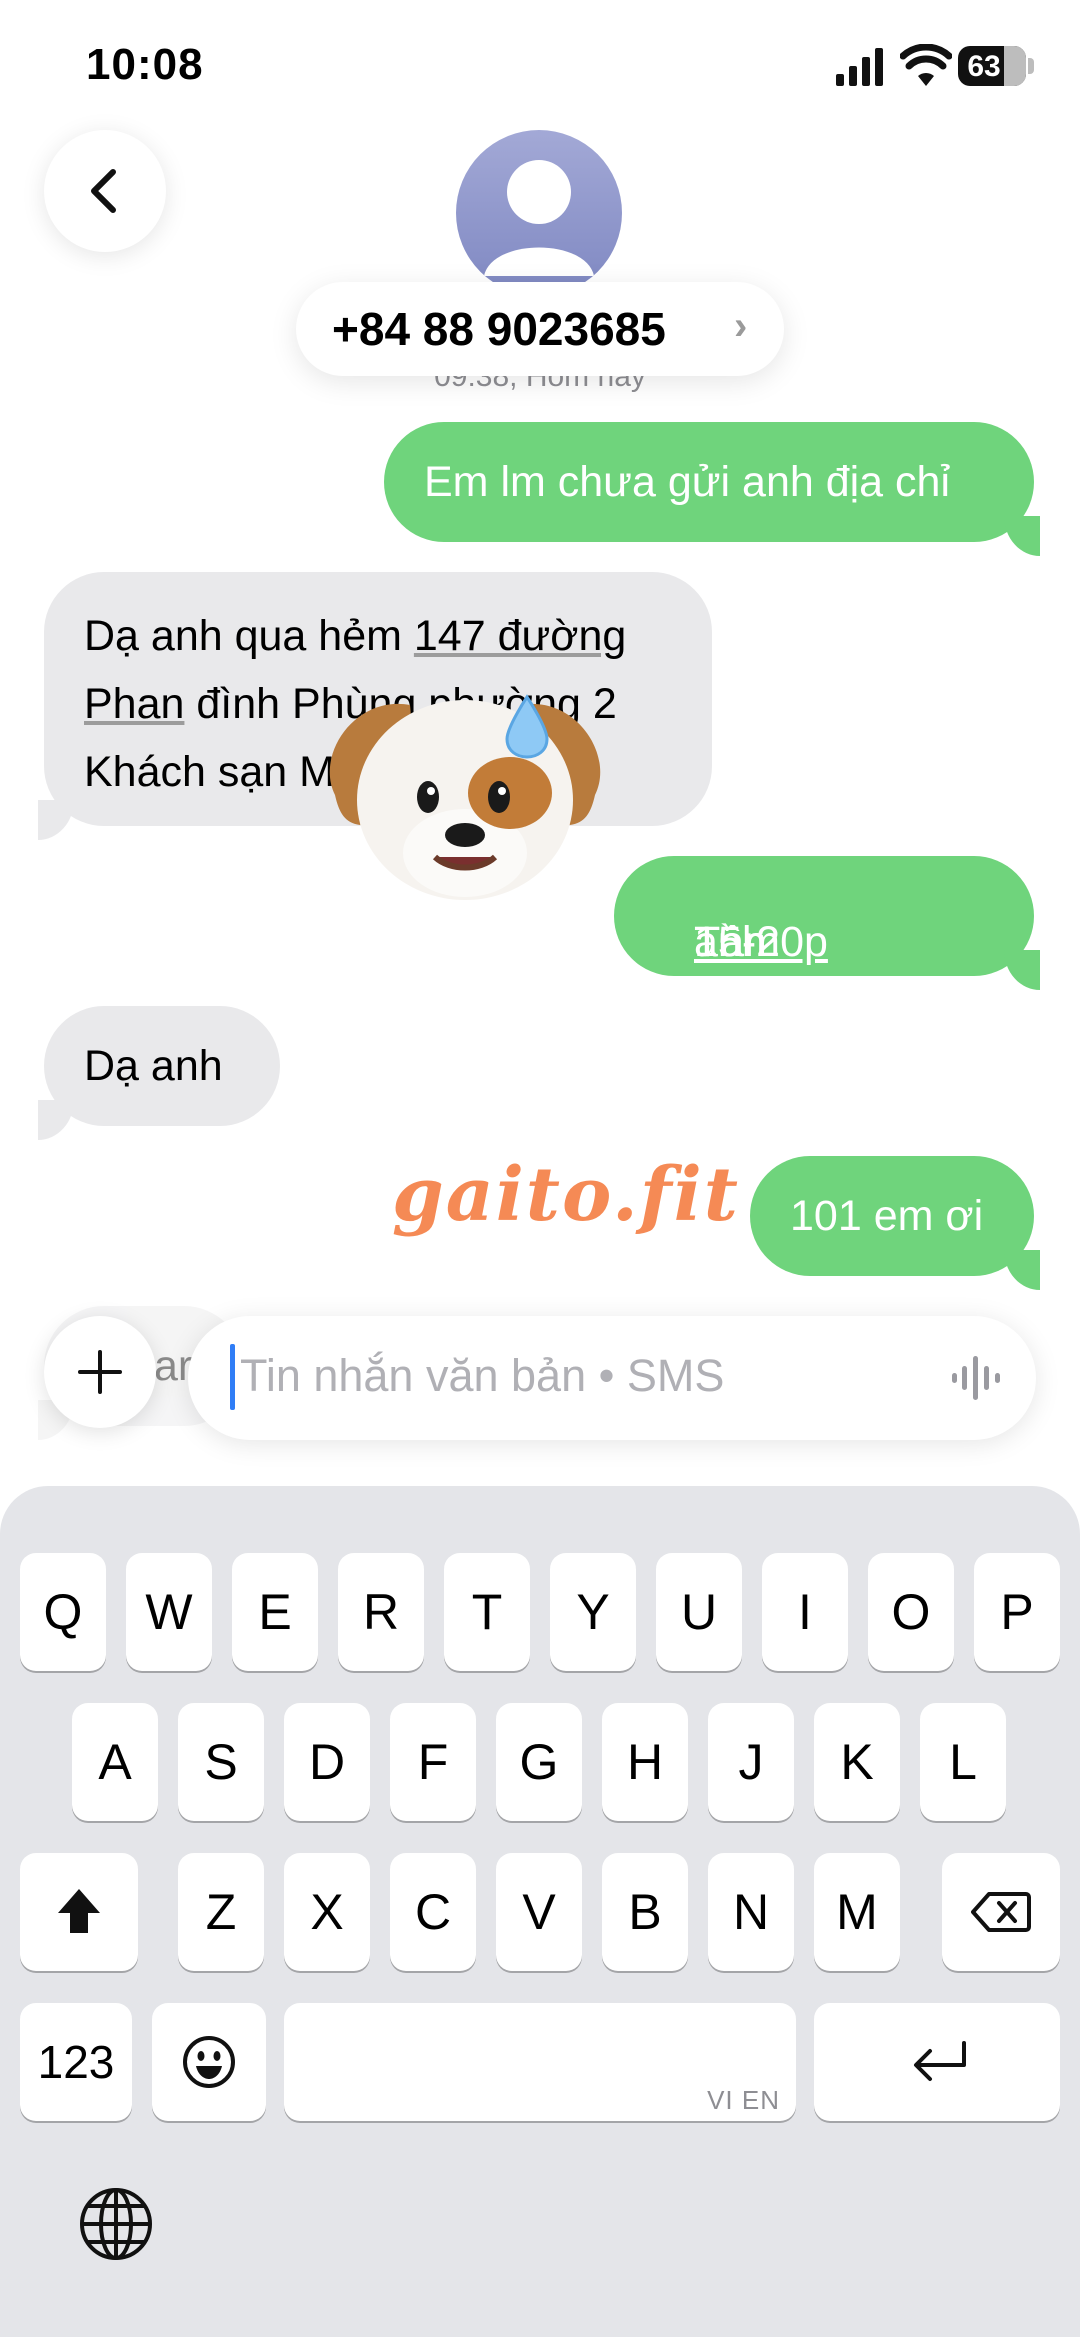  Describe the element at coordinates (827, 923) in the screenshot. I see `message-bubble-outgoing: Tầm 15-20p anh` at that location.